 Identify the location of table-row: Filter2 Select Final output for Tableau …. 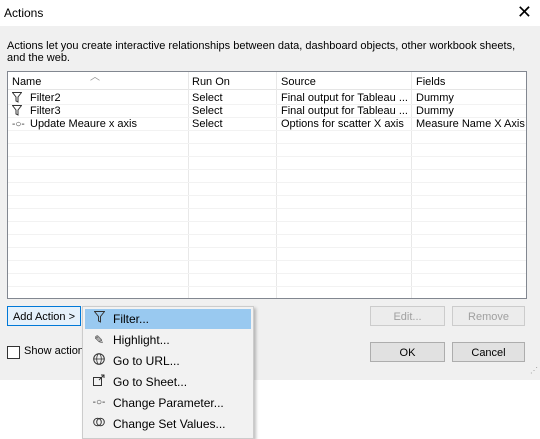
(267, 98).